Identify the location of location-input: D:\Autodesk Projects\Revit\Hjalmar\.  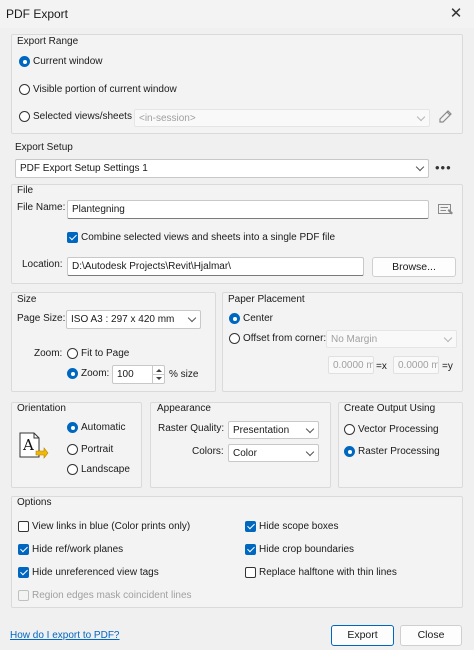
(215, 266).